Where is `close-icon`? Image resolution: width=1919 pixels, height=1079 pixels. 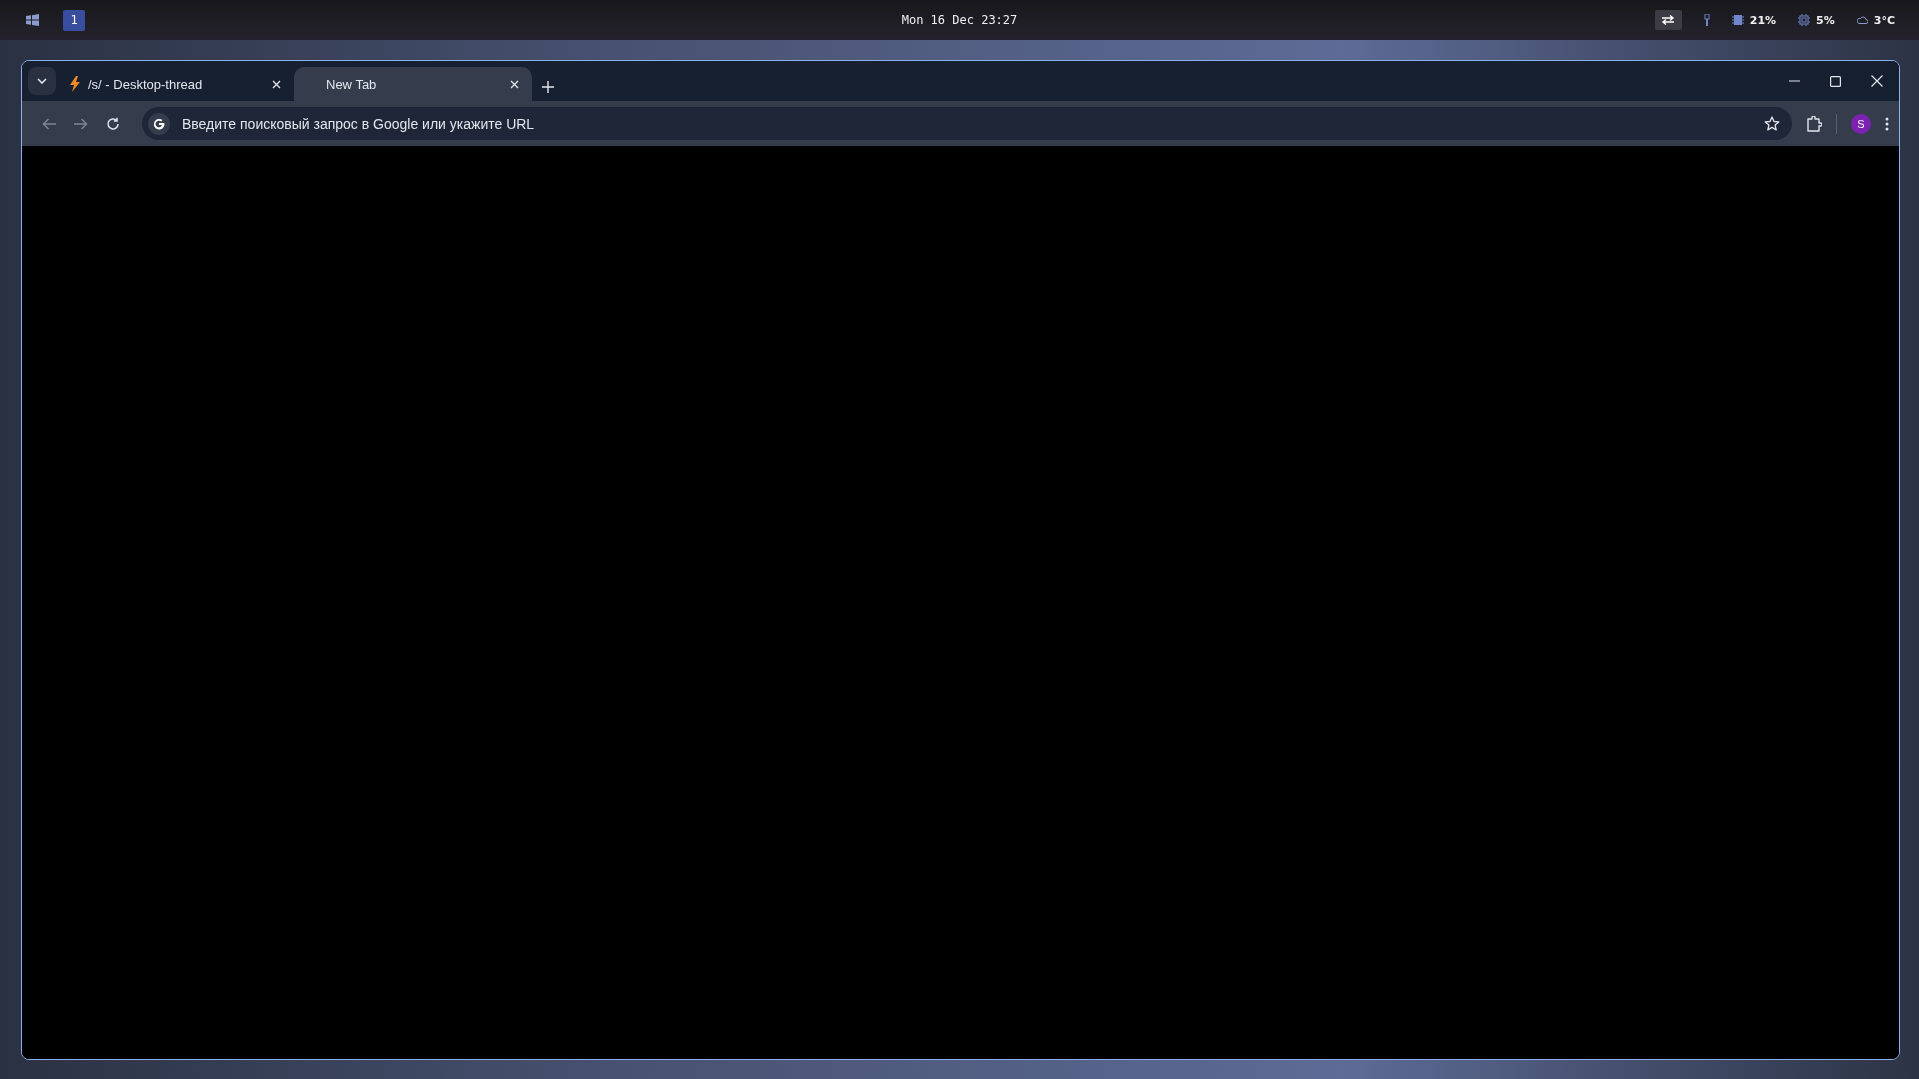 close-icon is located at coordinates (1877, 81).